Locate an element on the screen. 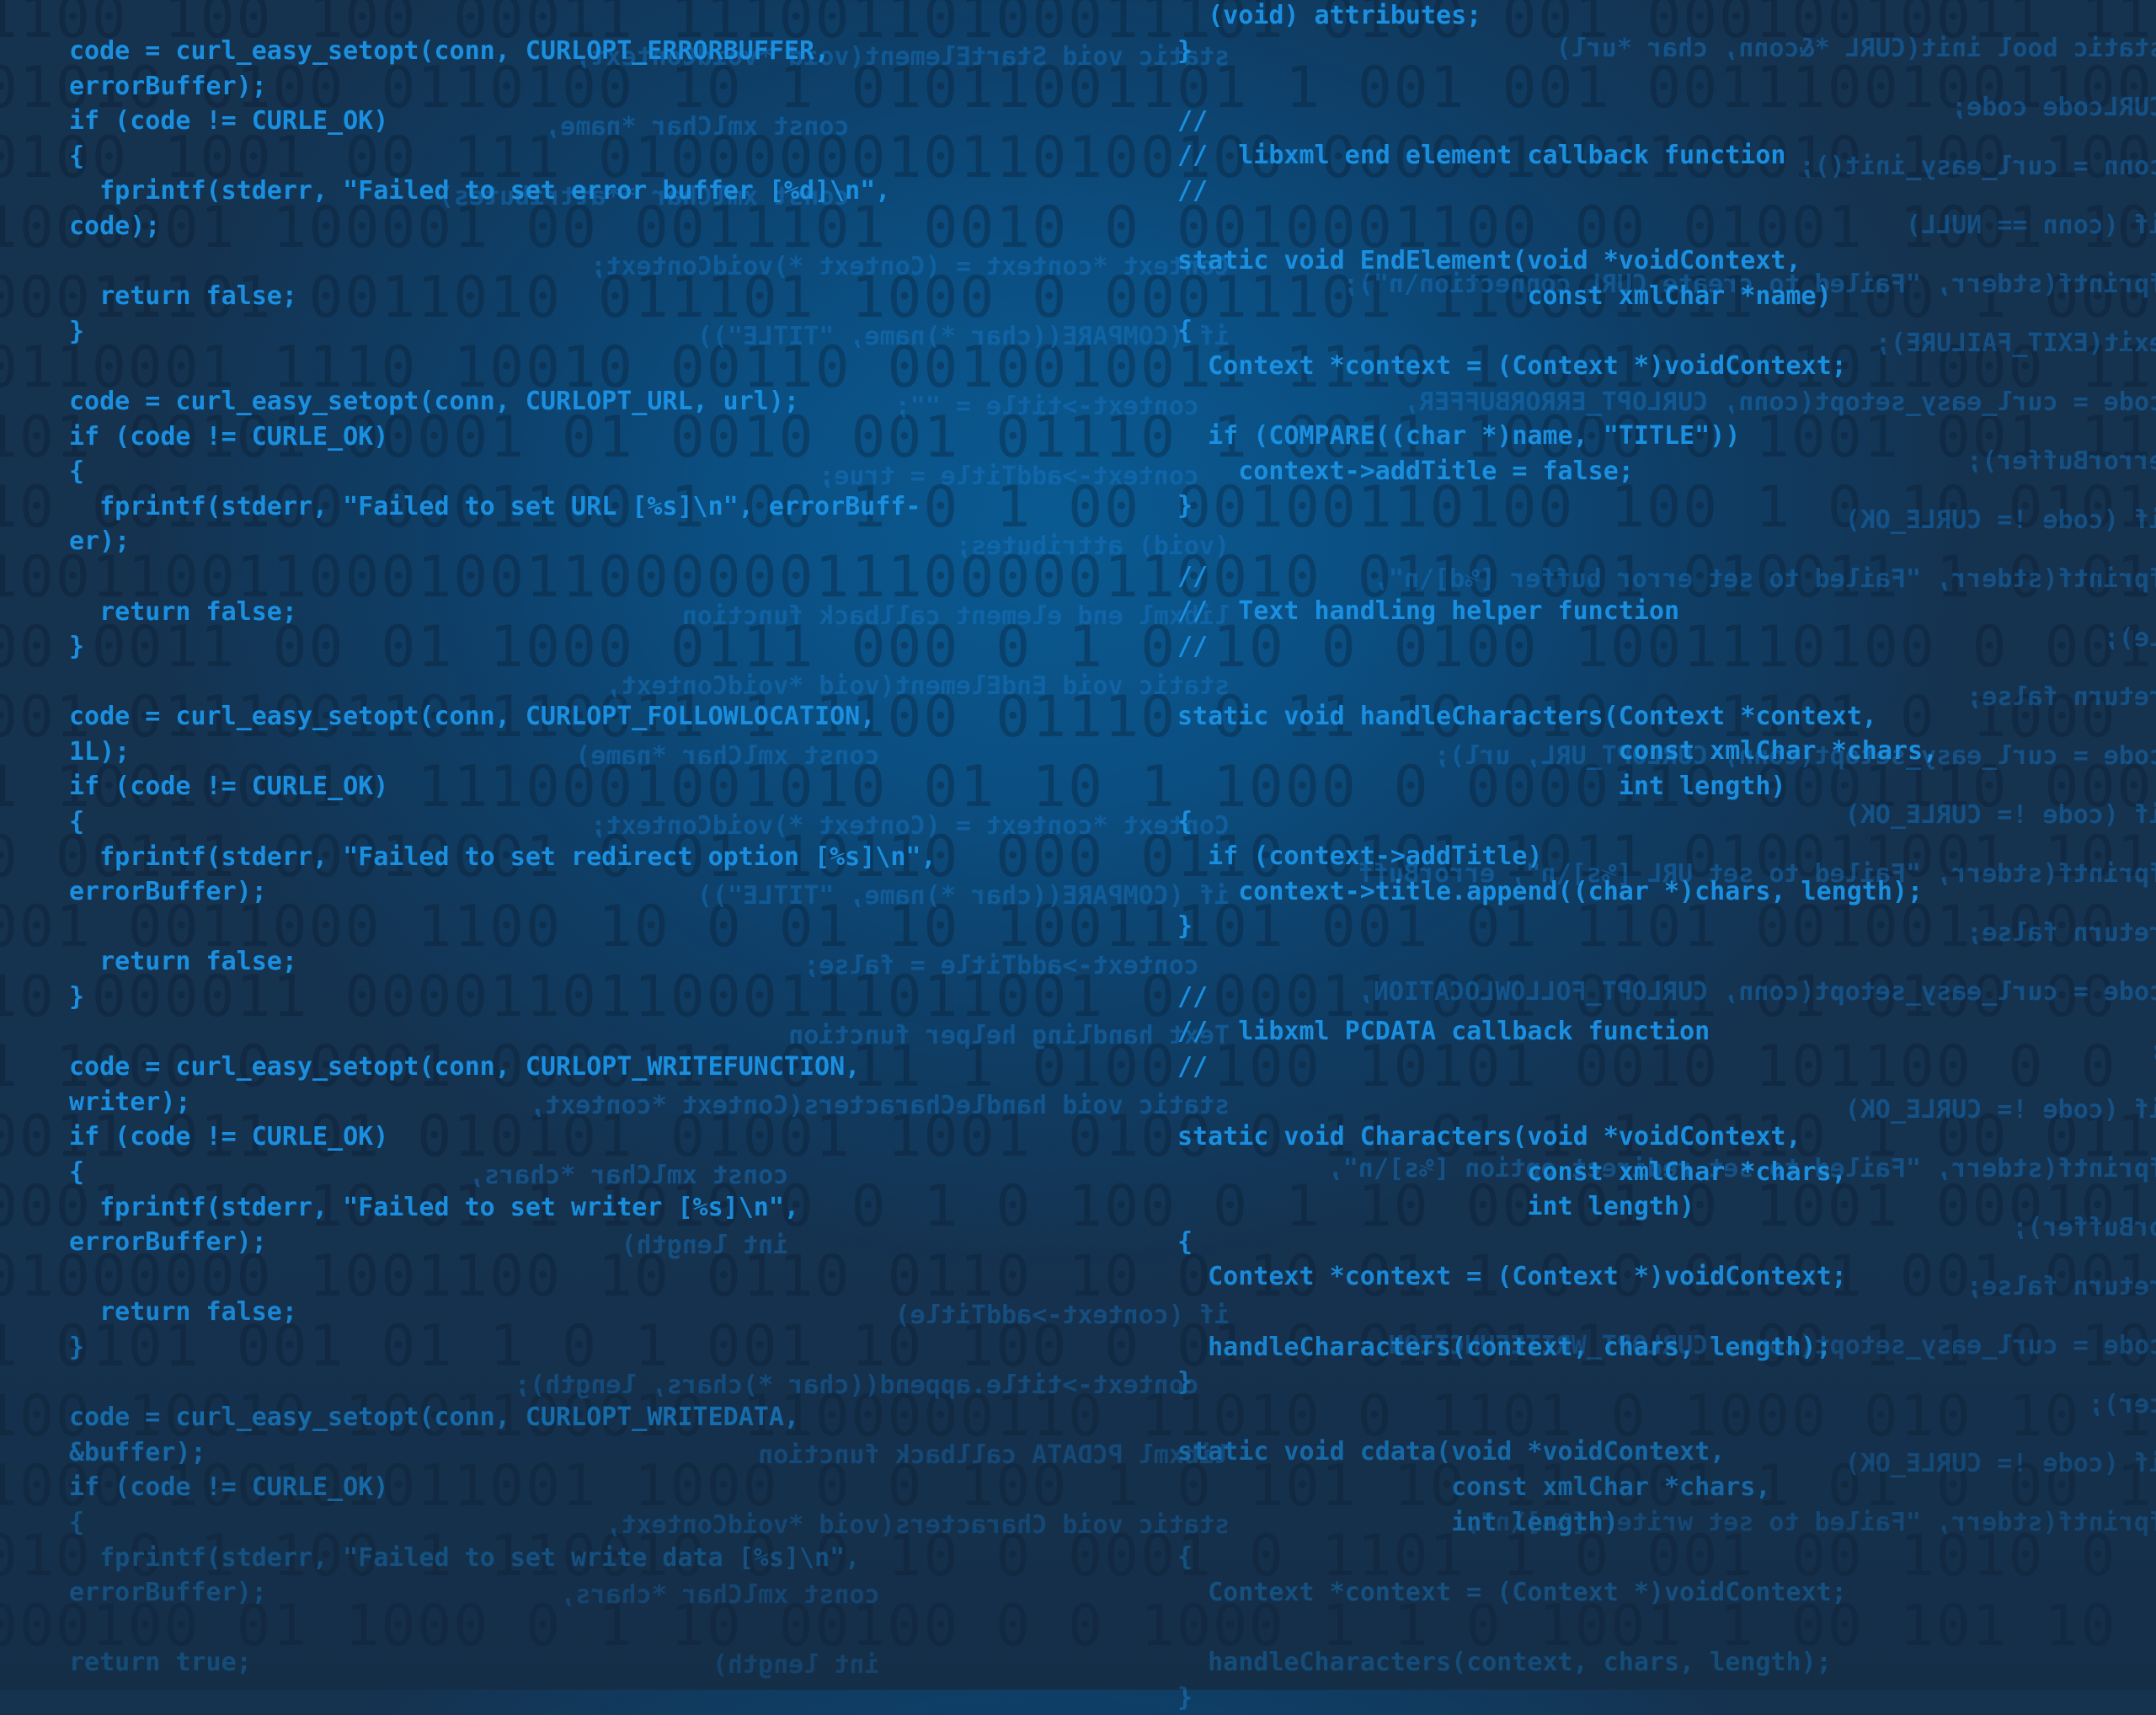 This screenshot has width=2156, height=1715. code-line: writer); is located at coordinates (503, 1102).